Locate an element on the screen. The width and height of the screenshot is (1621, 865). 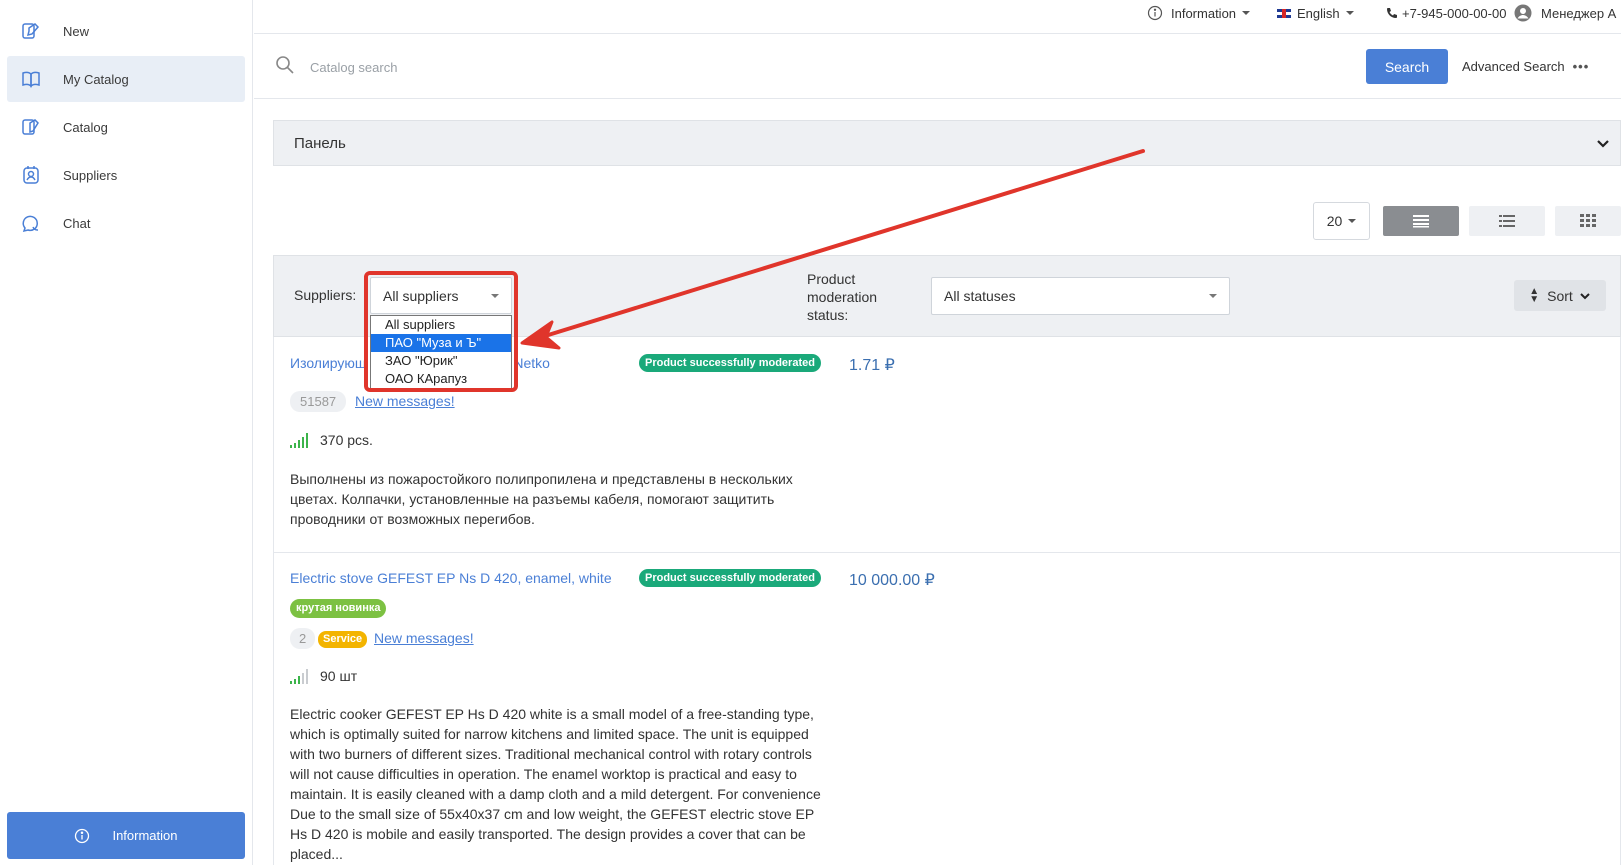
moderation-status-label: Product moderation status: is located at coordinates (842, 297).